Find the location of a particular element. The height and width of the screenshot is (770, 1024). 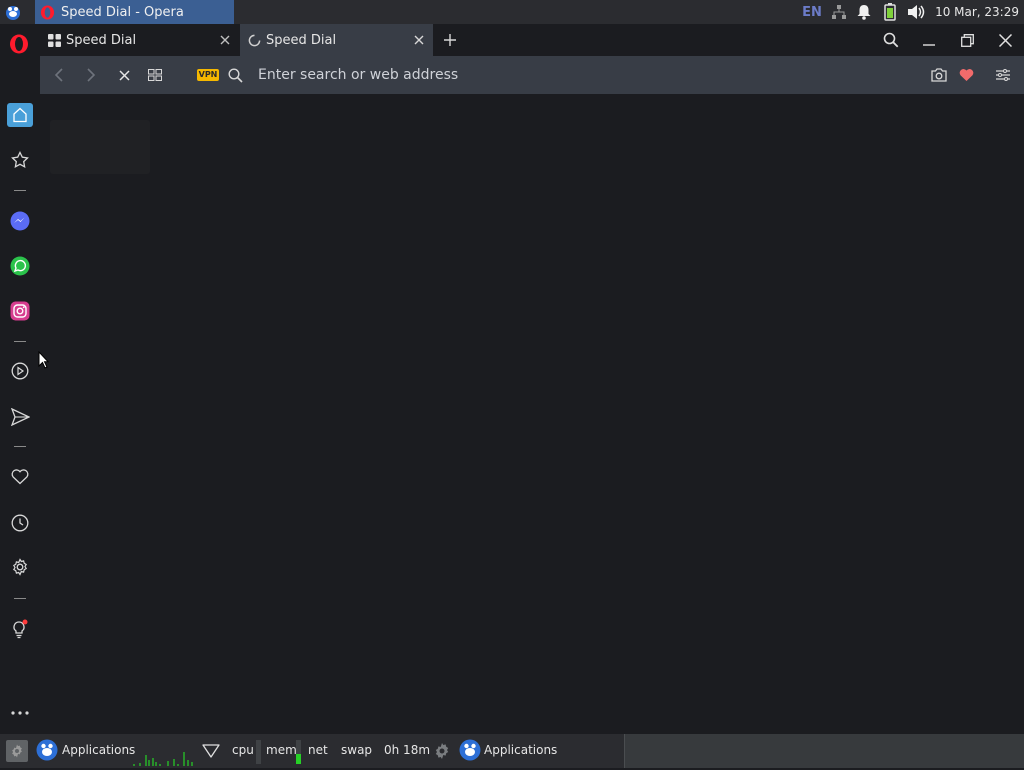

whatsapp-icon is located at coordinates (20, 266).